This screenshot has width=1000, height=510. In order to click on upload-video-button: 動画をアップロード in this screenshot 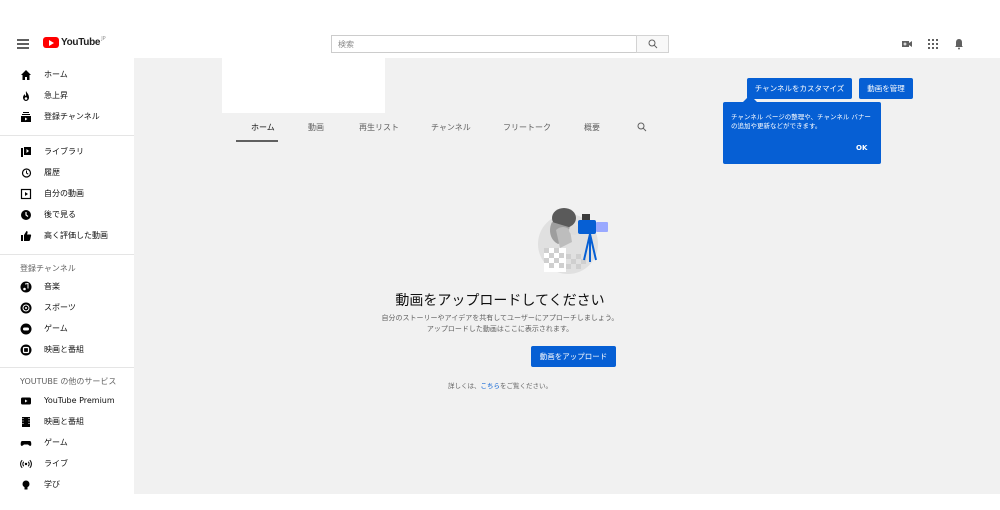, I will do `click(573, 356)`.